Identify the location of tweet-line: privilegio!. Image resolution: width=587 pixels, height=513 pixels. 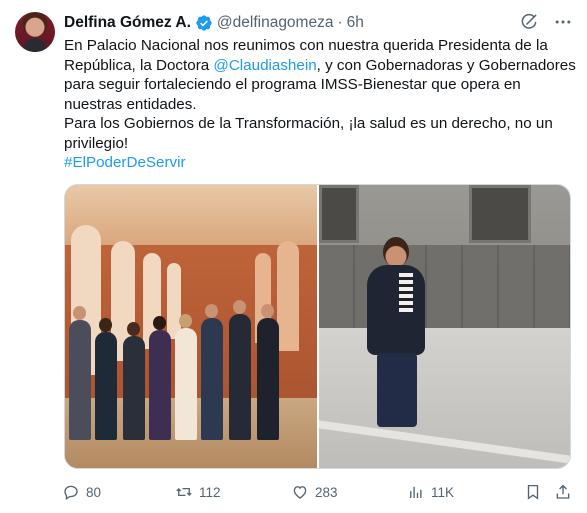
(96, 143).